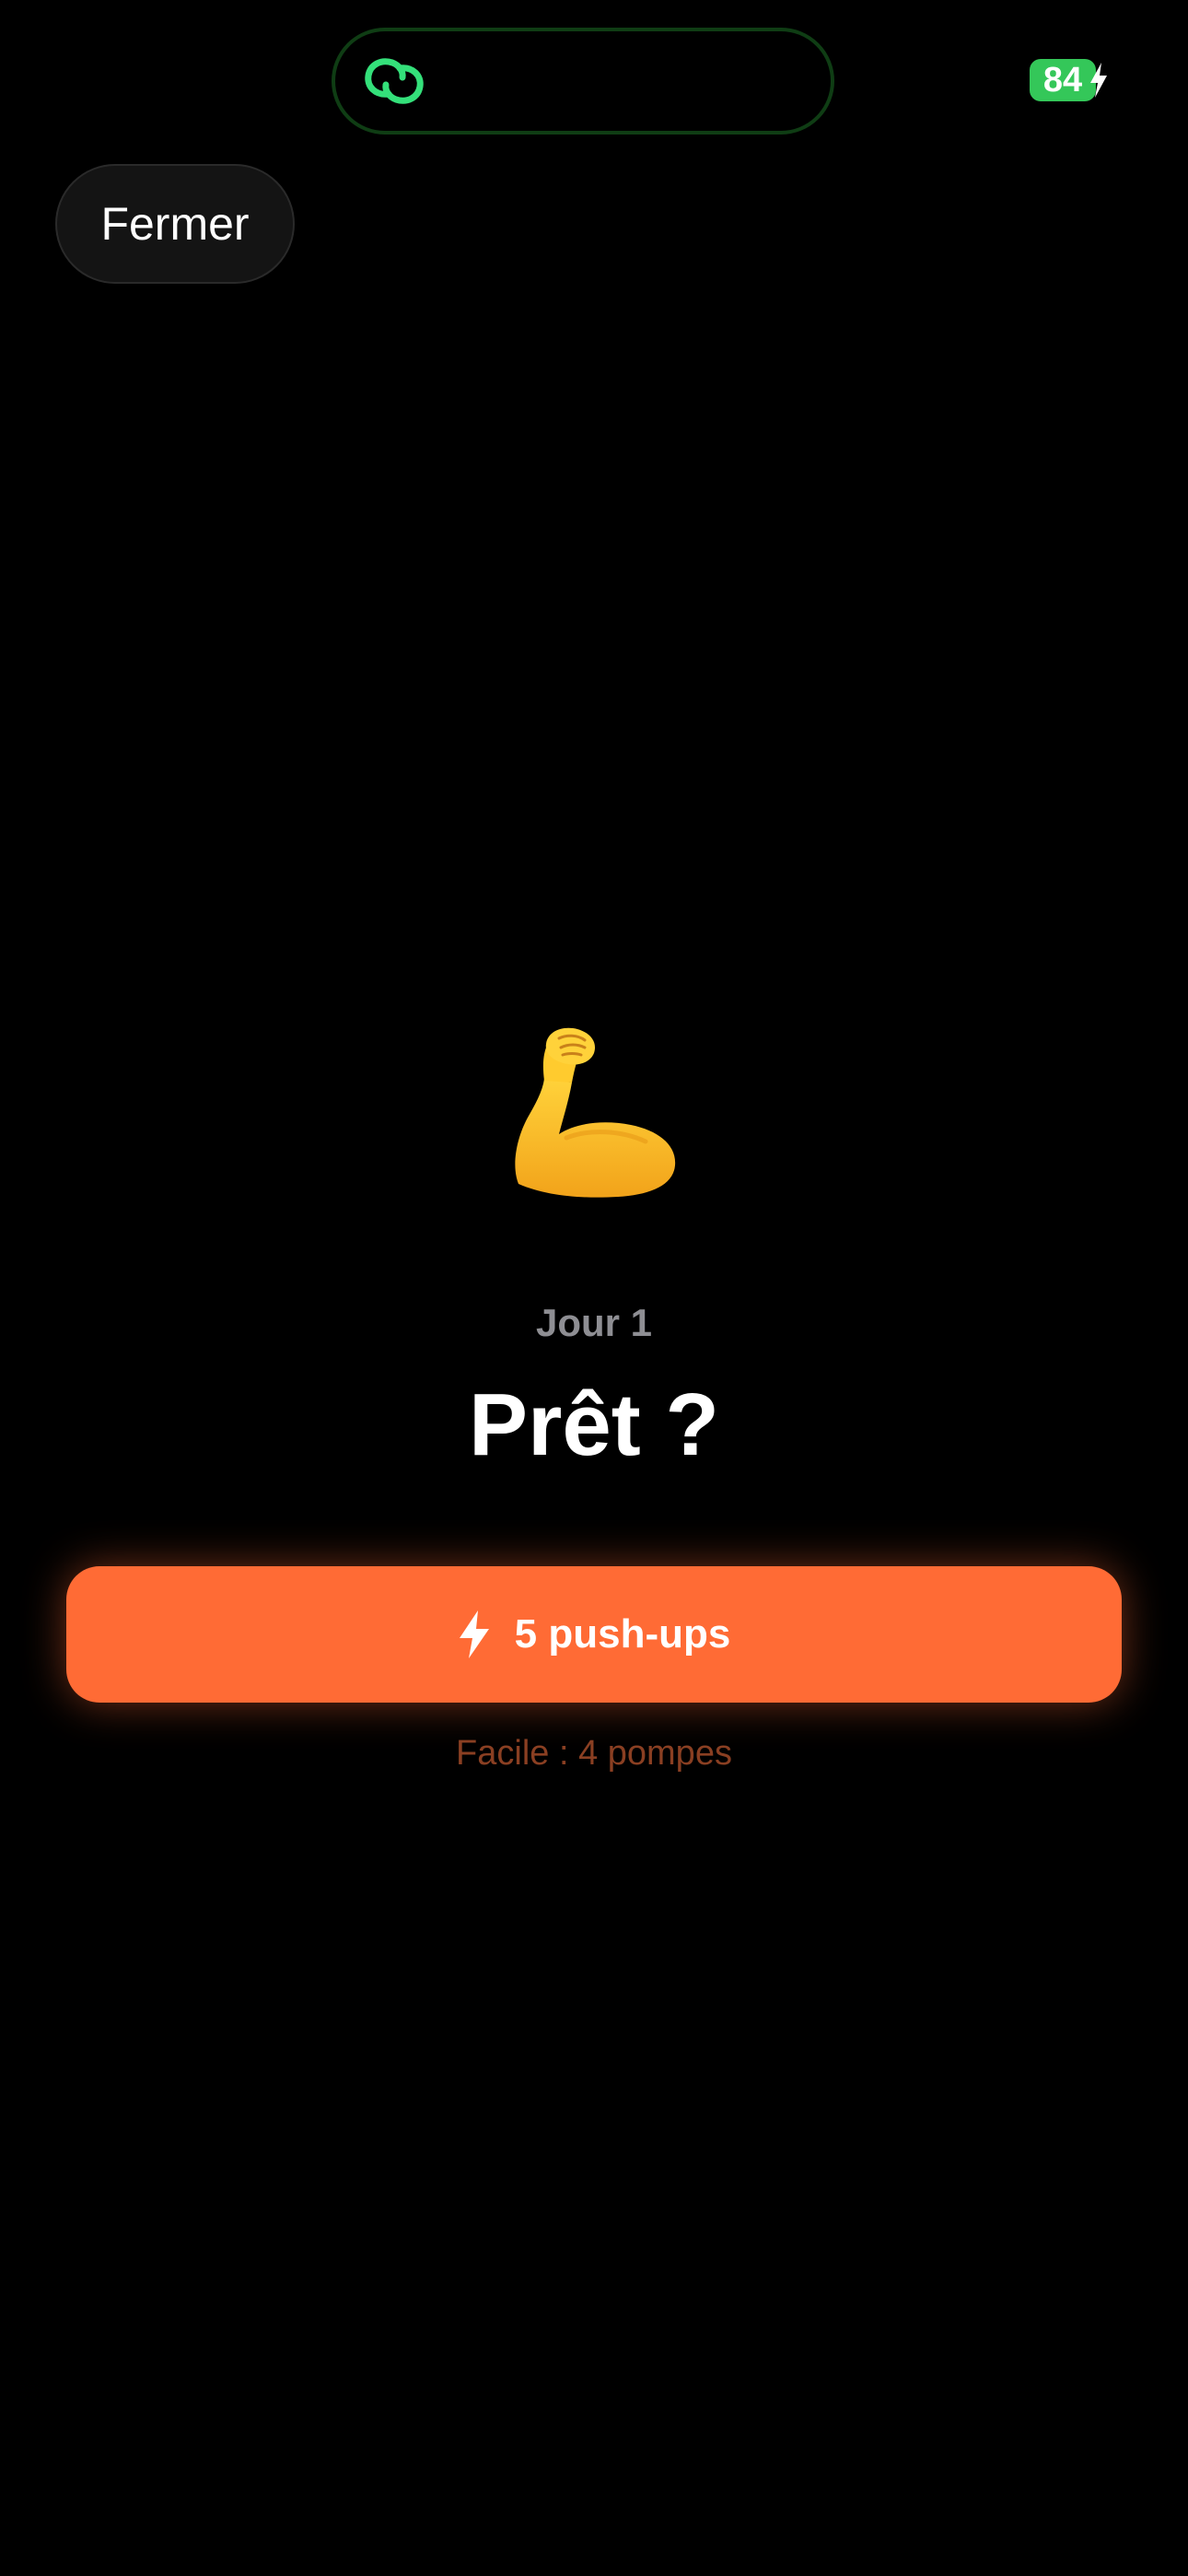 The height and width of the screenshot is (2576, 1188). Describe the element at coordinates (622, 1634) in the screenshot. I see `start-button-label: 5 push-ups` at that location.